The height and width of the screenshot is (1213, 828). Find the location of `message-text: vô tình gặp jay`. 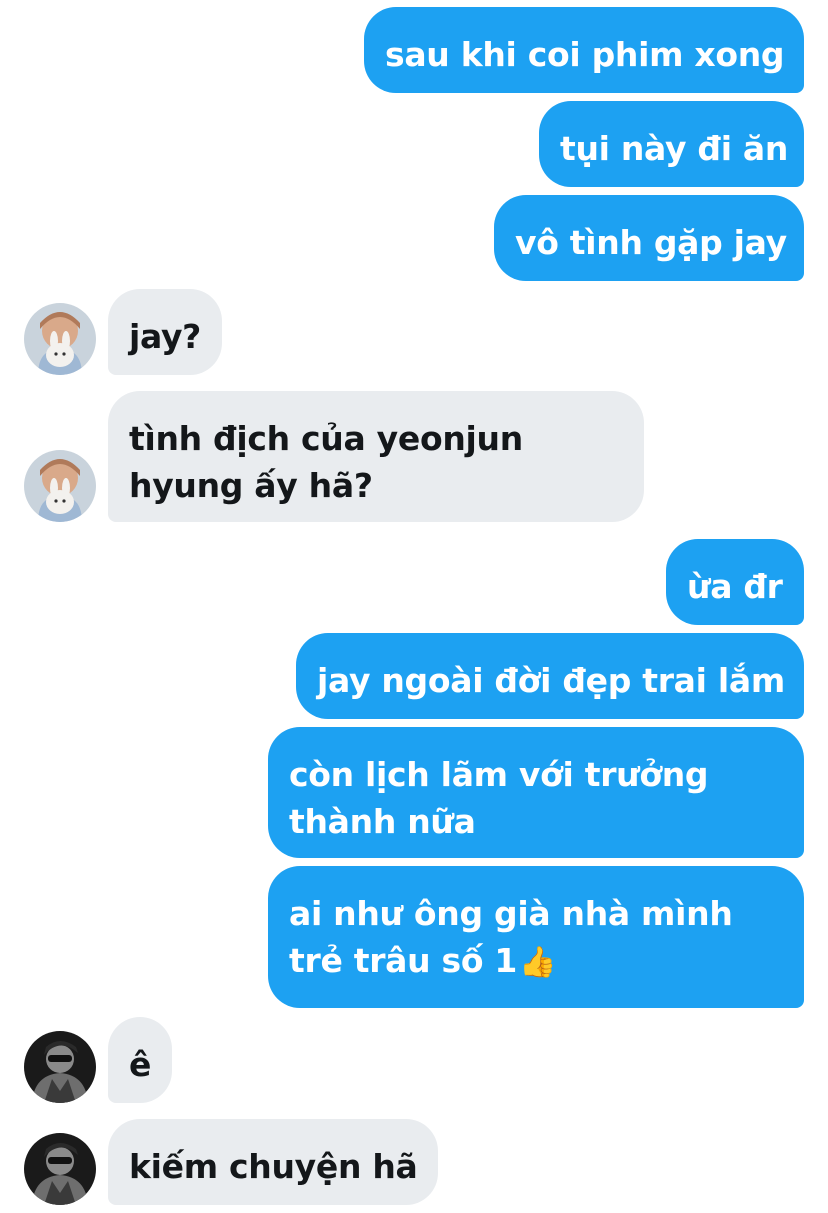

message-text: vô tình gặp jay is located at coordinates (651, 242).